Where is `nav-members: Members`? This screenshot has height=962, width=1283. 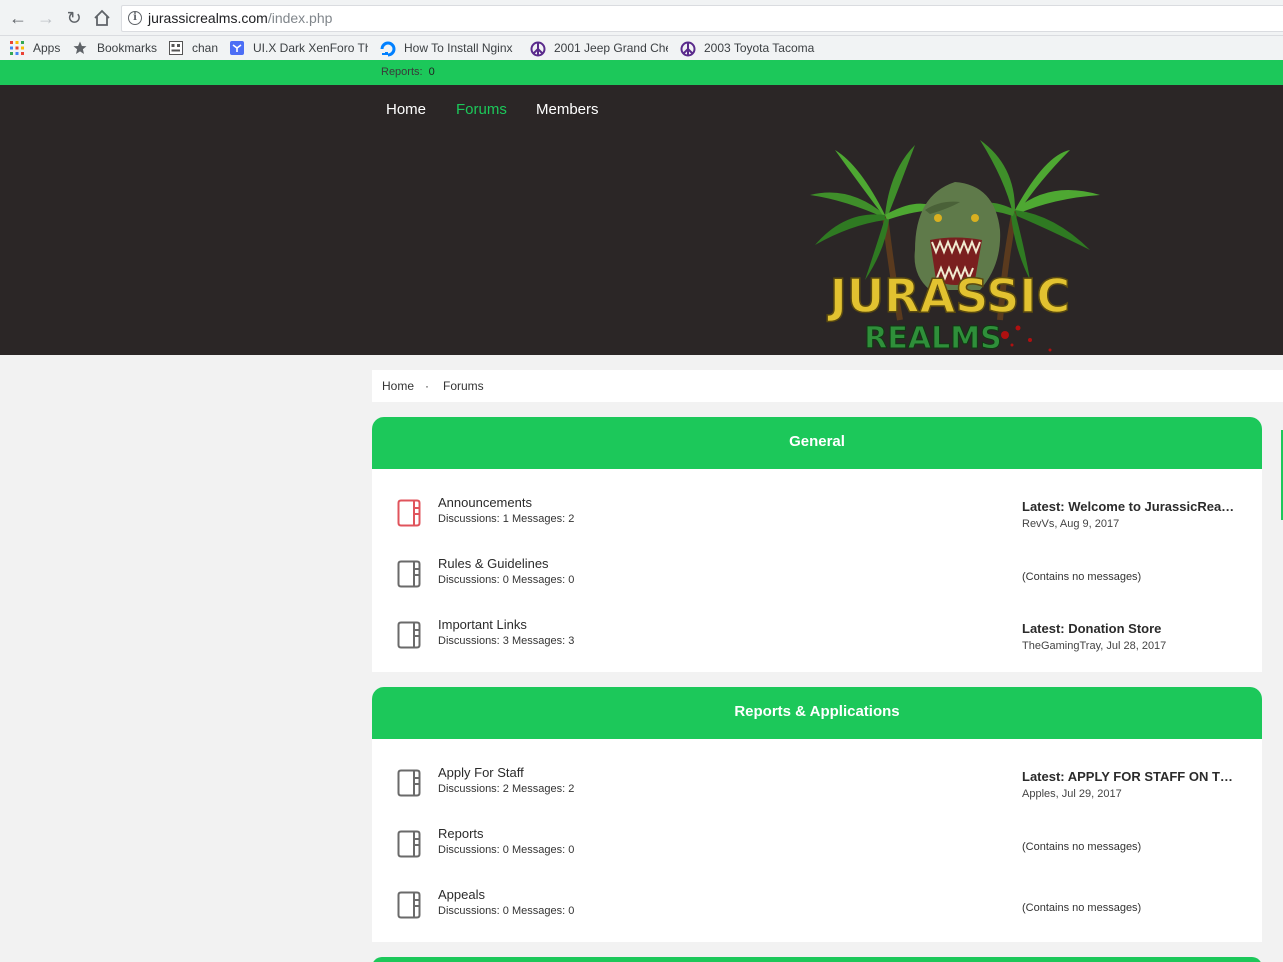 nav-members: Members is located at coordinates (567, 109).